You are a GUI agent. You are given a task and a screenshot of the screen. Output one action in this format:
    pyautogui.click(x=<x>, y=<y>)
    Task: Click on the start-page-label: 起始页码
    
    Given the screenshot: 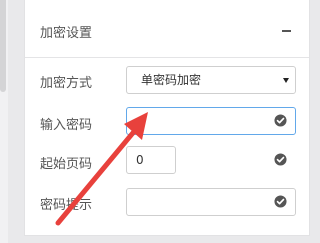 What is the action you would take?
    pyautogui.click(x=66, y=164)
    